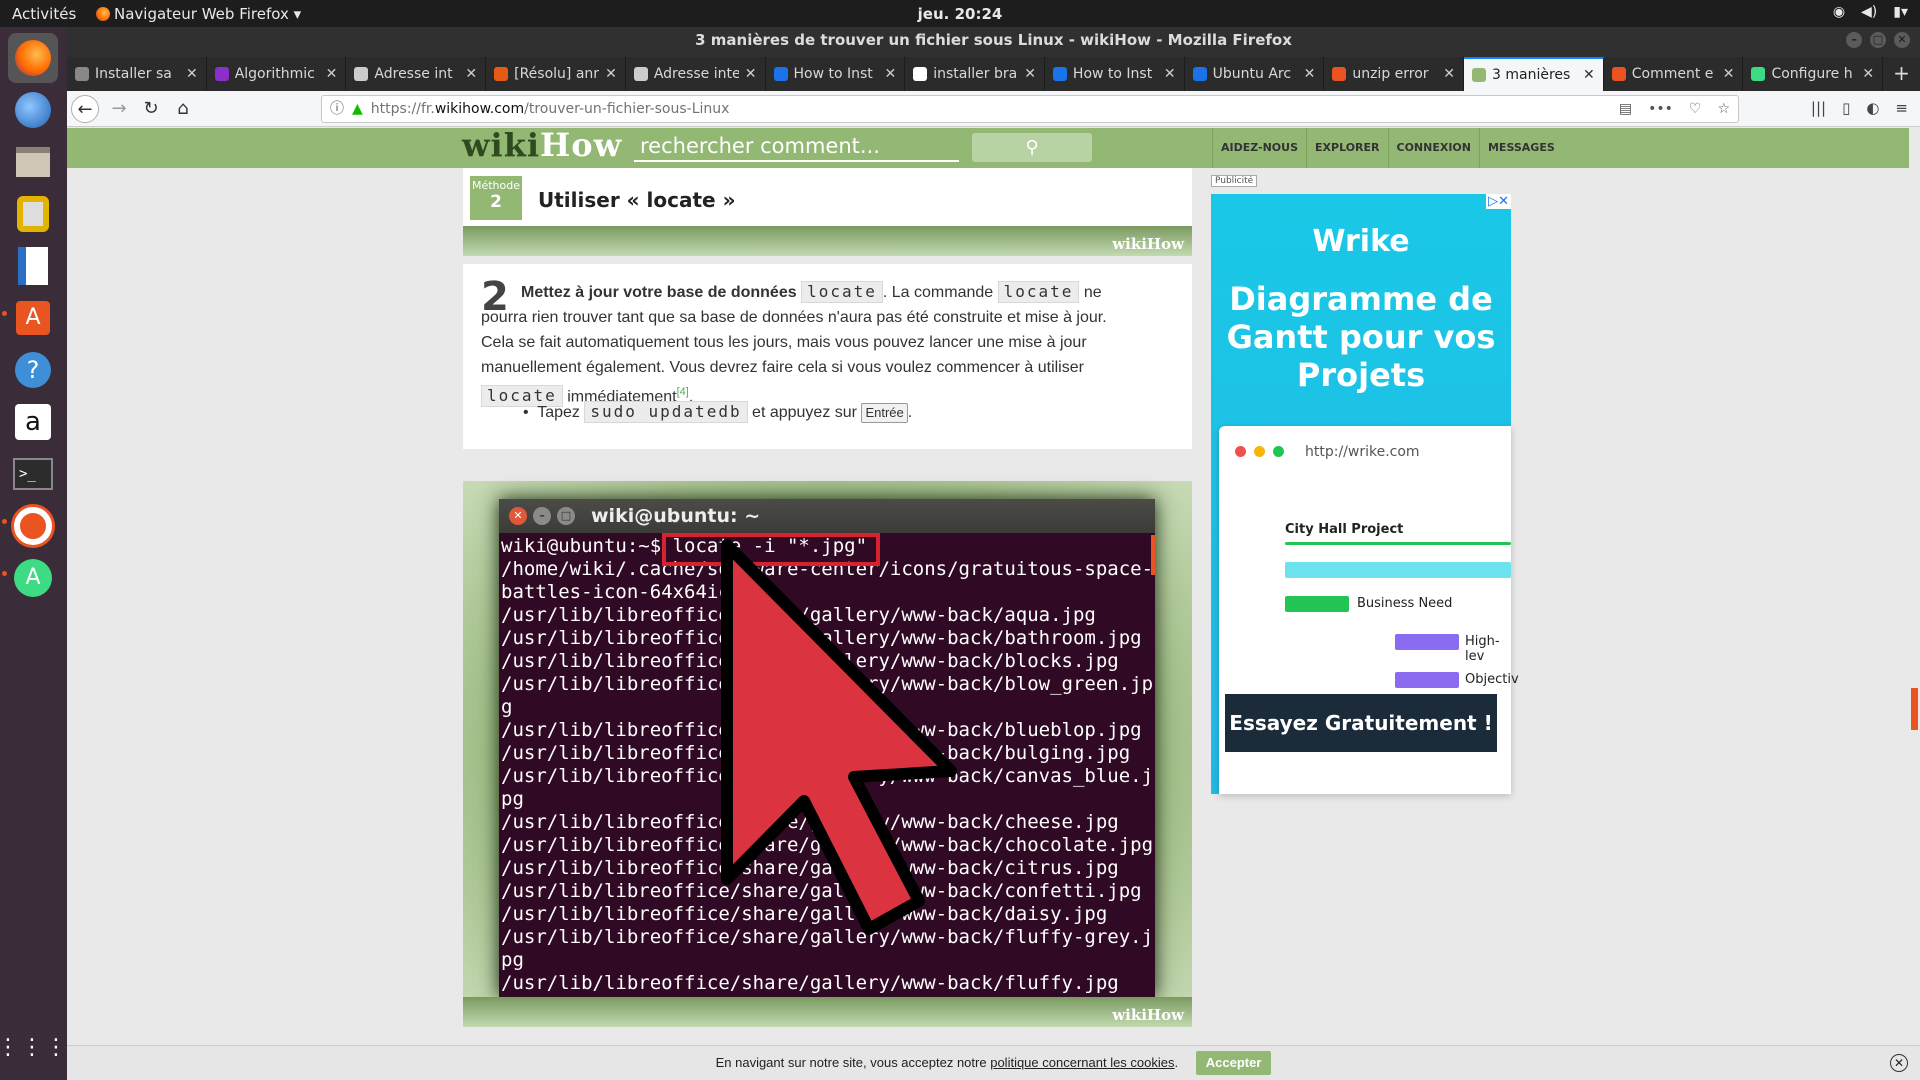 The height and width of the screenshot is (1080, 1920). I want to click on thunderbird-icon, so click(33, 110).